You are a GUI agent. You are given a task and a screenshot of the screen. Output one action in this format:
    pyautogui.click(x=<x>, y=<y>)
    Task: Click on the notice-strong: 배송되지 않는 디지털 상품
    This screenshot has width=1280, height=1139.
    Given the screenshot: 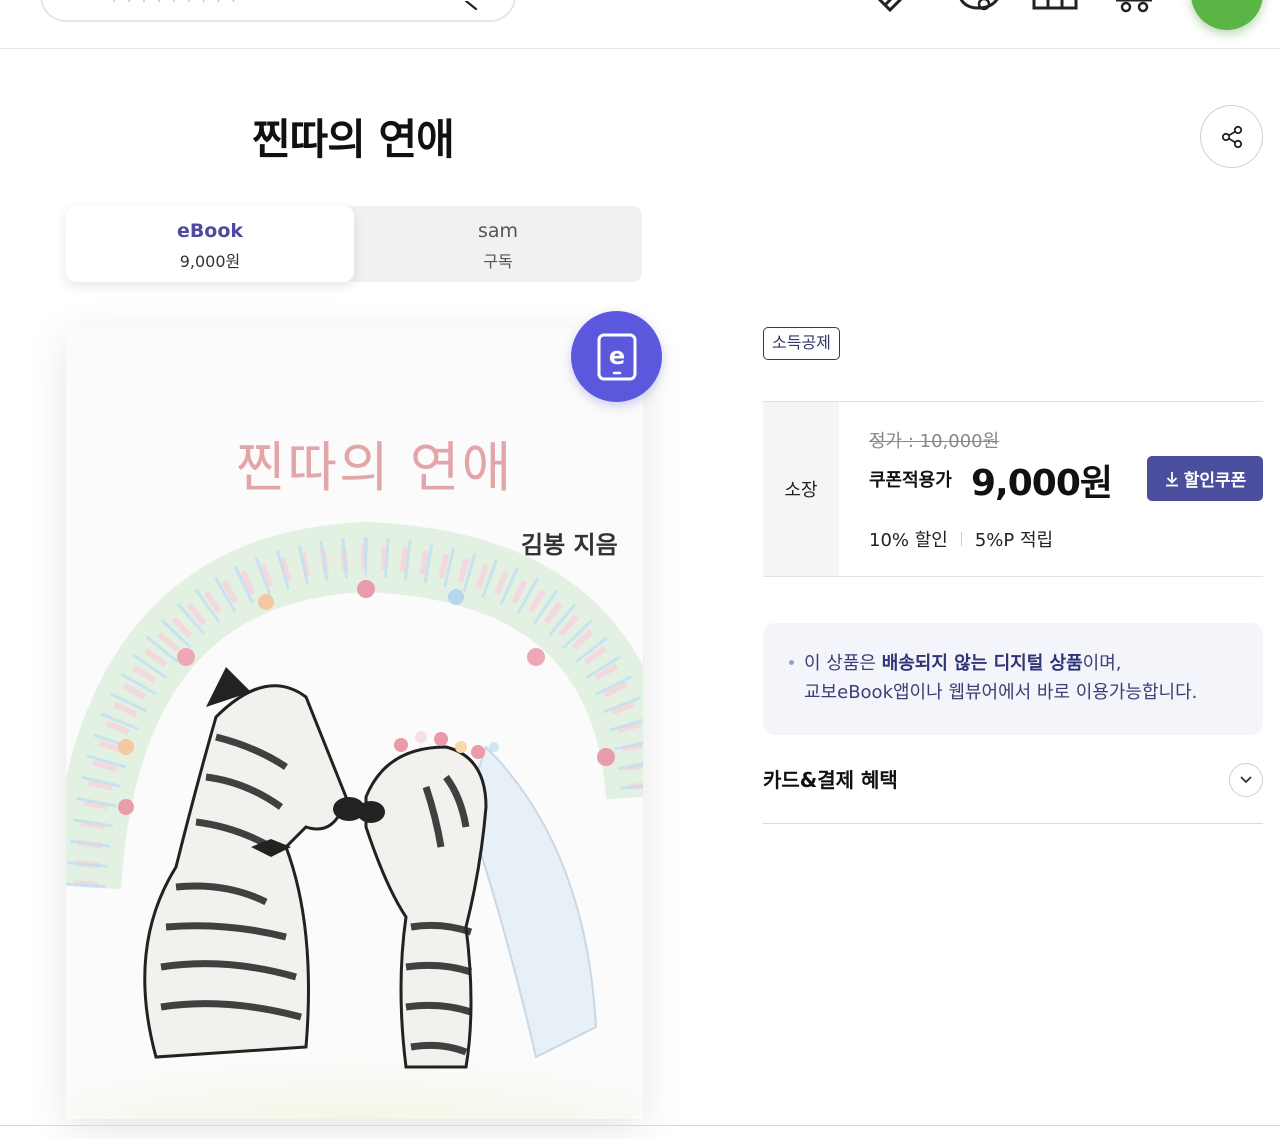 What is the action you would take?
    pyautogui.click(x=982, y=663)
    